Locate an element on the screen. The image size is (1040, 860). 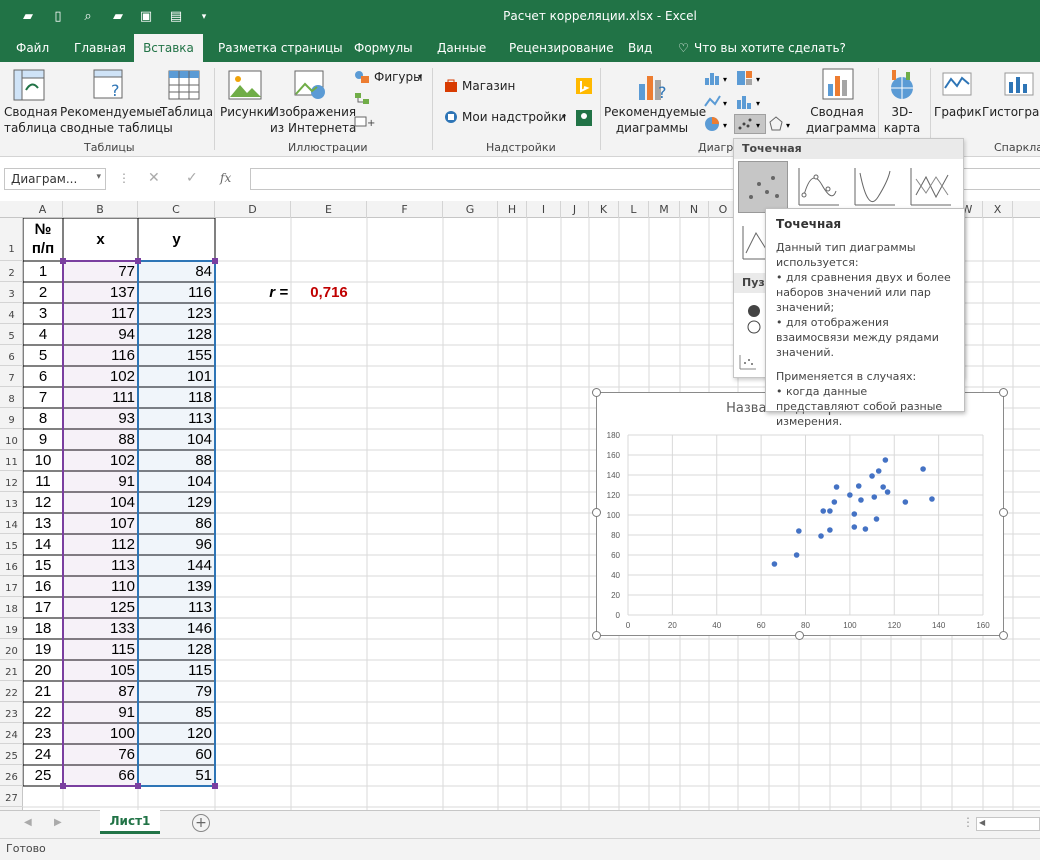
name-box: Диаграм... ▾ is located at coordinates (55, 179).